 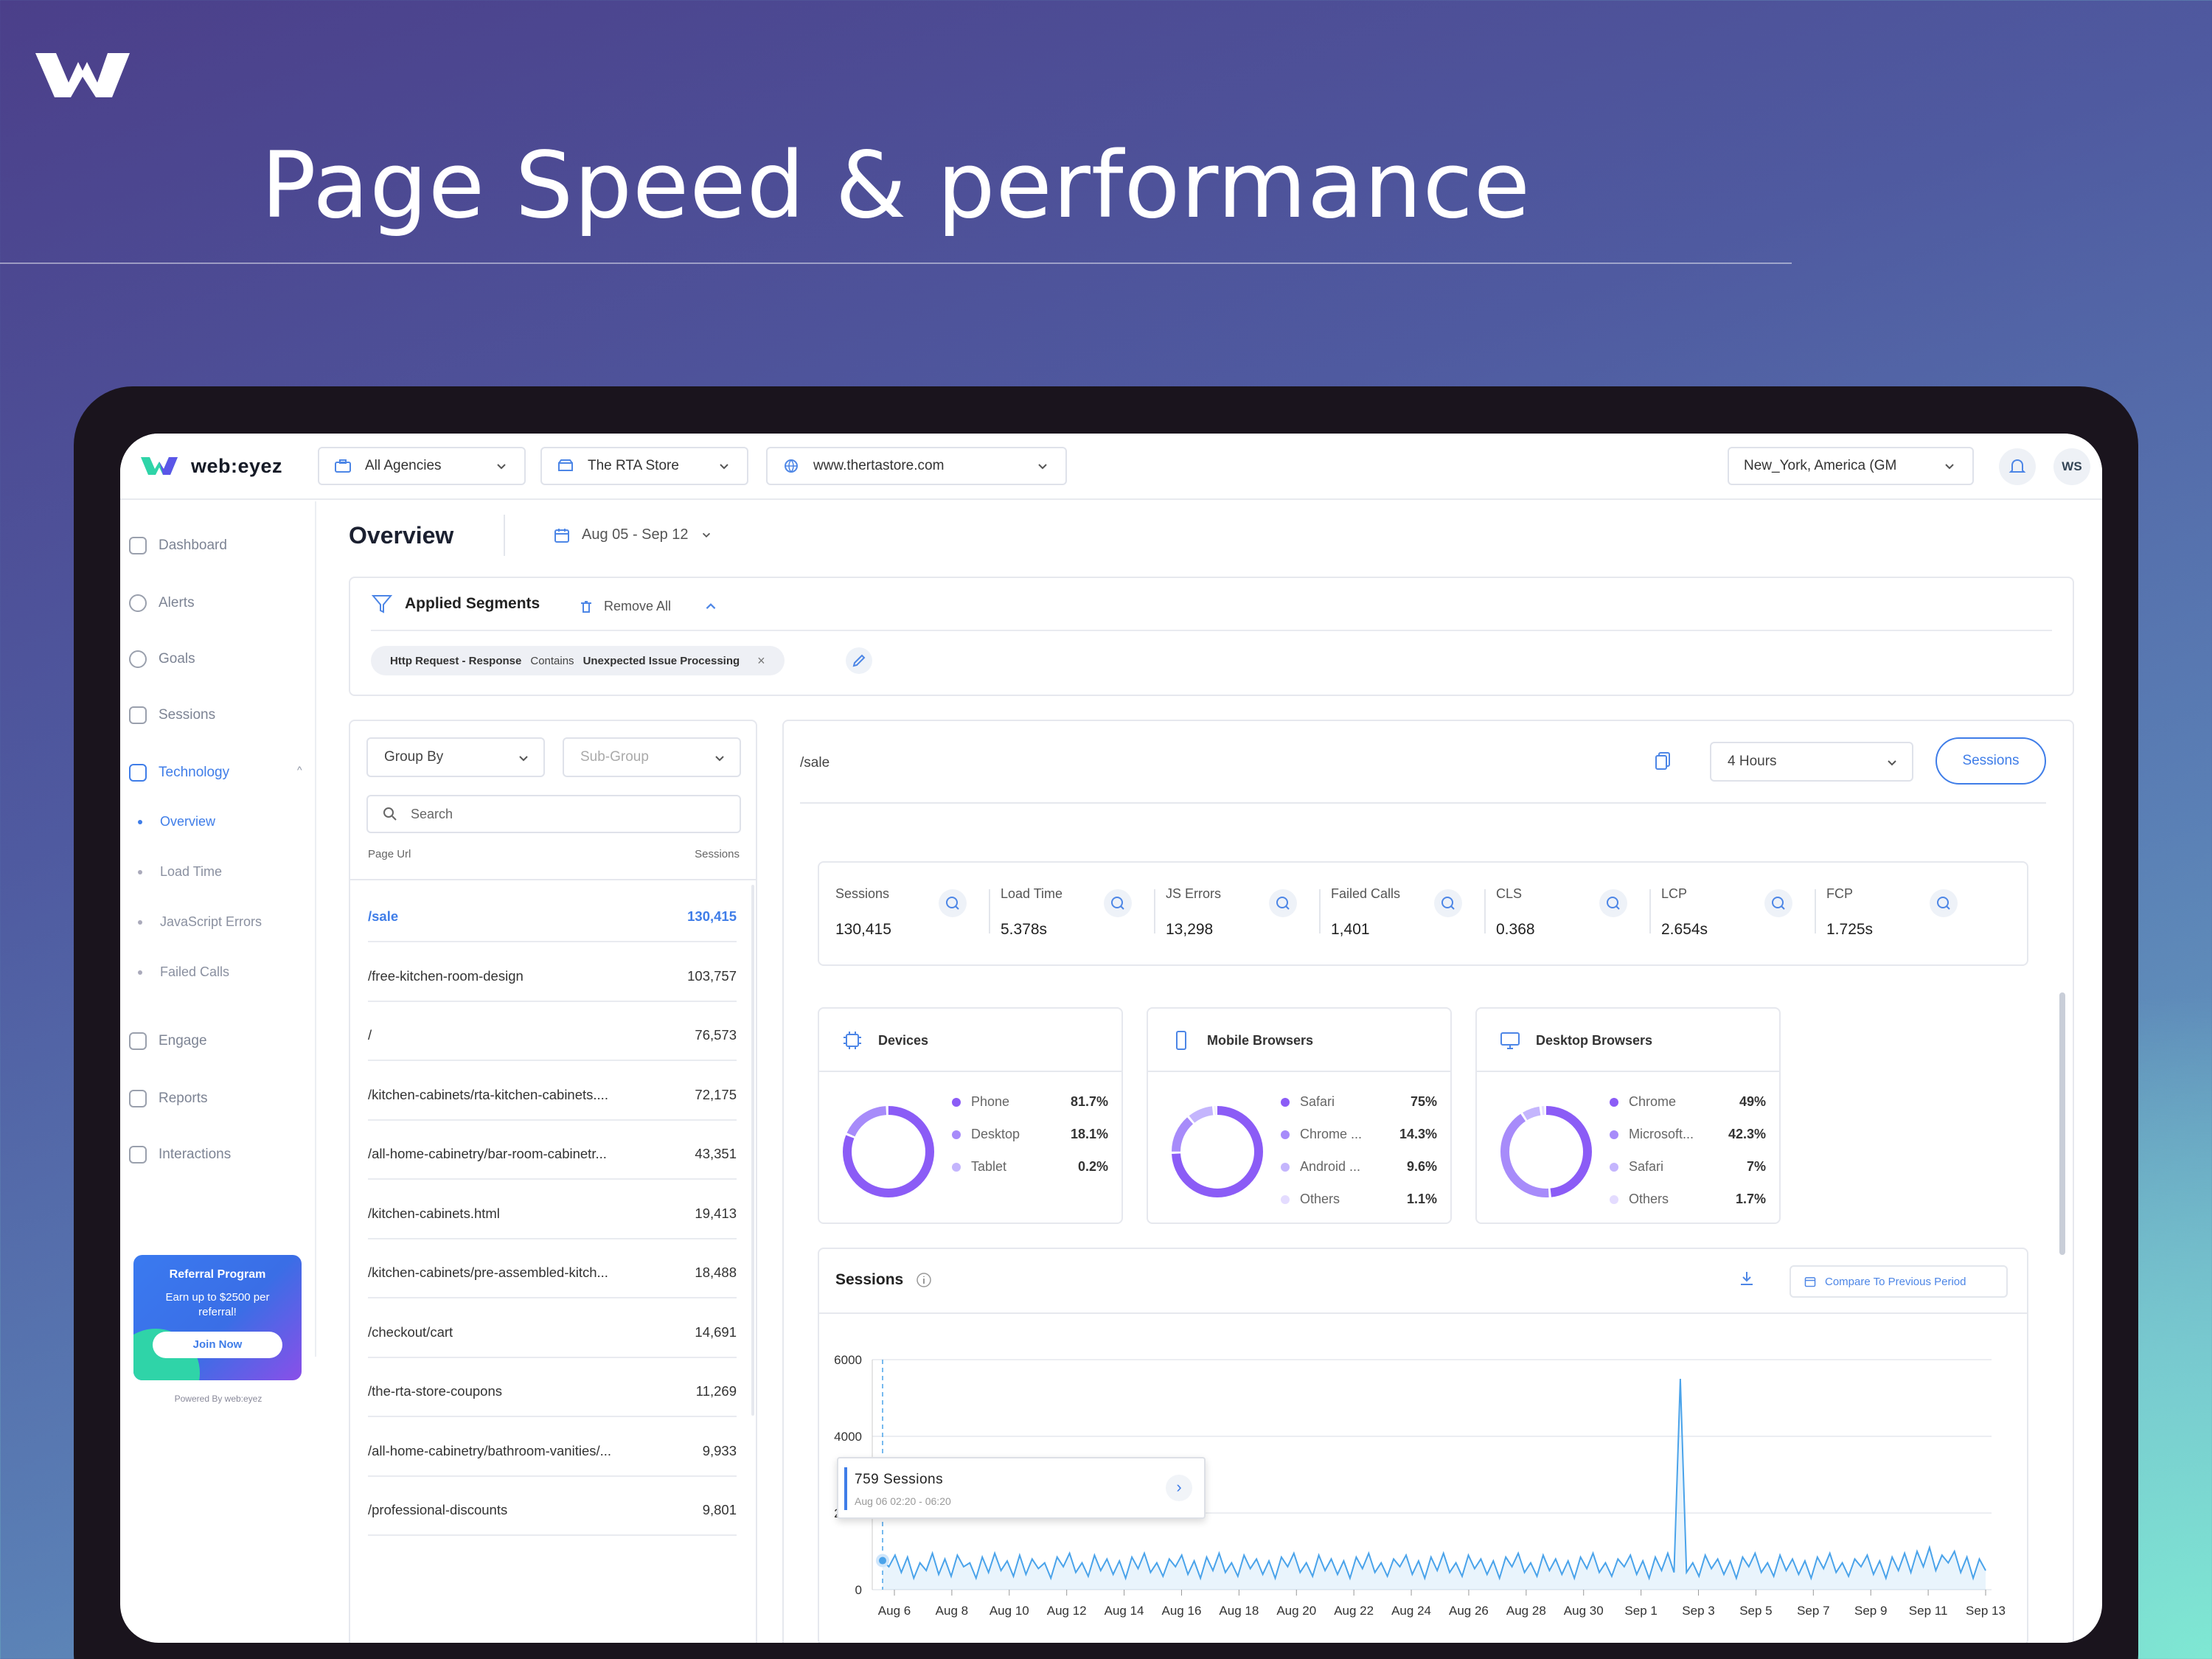 What do you see at coordinates (1755, 1611) in the screenshot?
I see `x-tick-label: Sep 5` at bounding box center [1755, 1611].